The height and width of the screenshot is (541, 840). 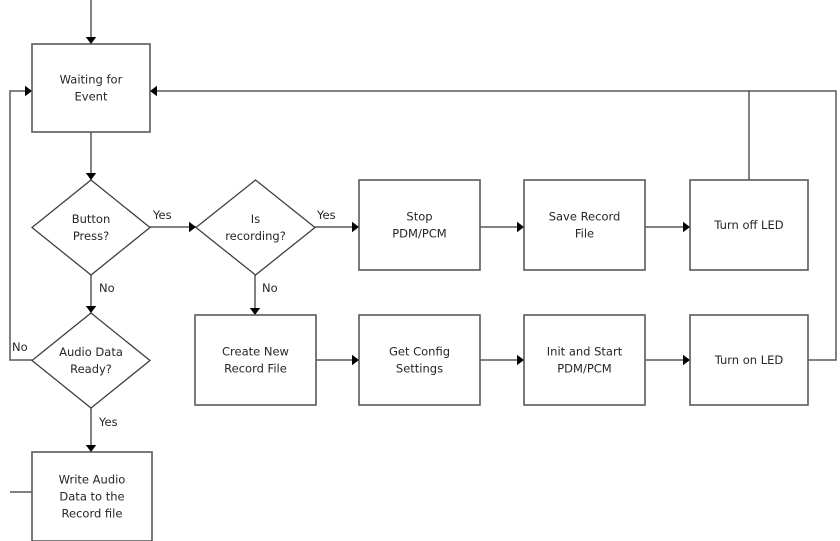 What do you see at coordinates (255, 368) in the screenshot?
I see `node-label-line: Record File` at bounding box center [255, 368].